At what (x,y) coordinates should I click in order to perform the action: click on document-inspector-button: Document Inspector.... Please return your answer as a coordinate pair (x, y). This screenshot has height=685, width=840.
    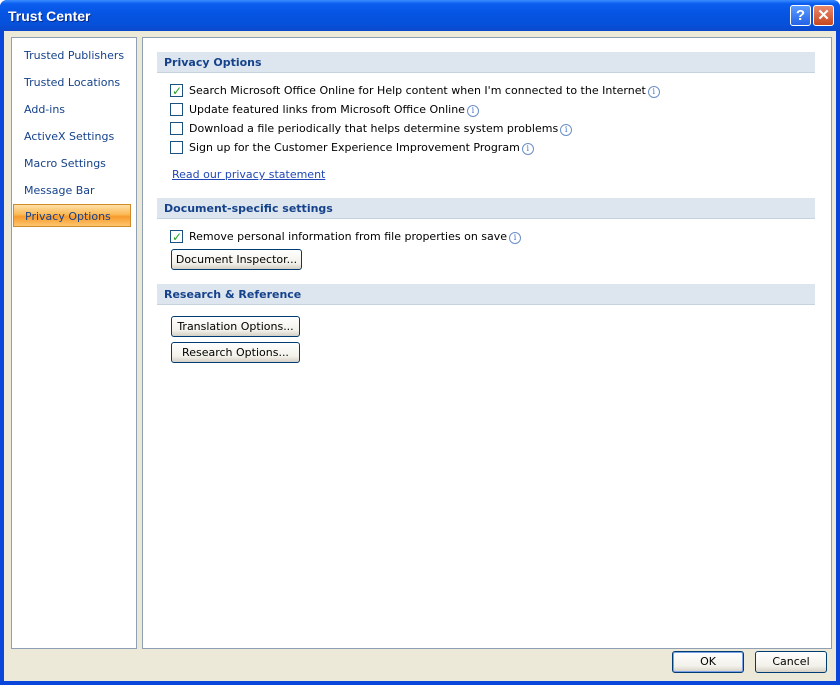
    Looking at the image, I should click on (236, 259).